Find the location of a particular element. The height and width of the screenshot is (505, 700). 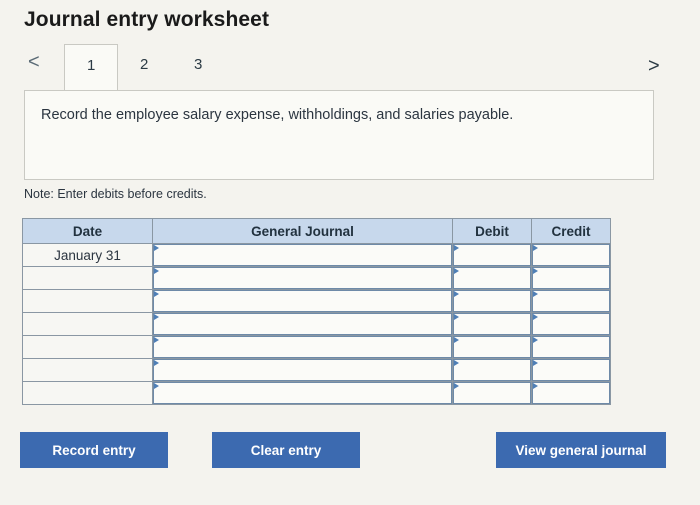

table-header-row: Date General Journal Debit Credit is located at coordinates (316, 231).